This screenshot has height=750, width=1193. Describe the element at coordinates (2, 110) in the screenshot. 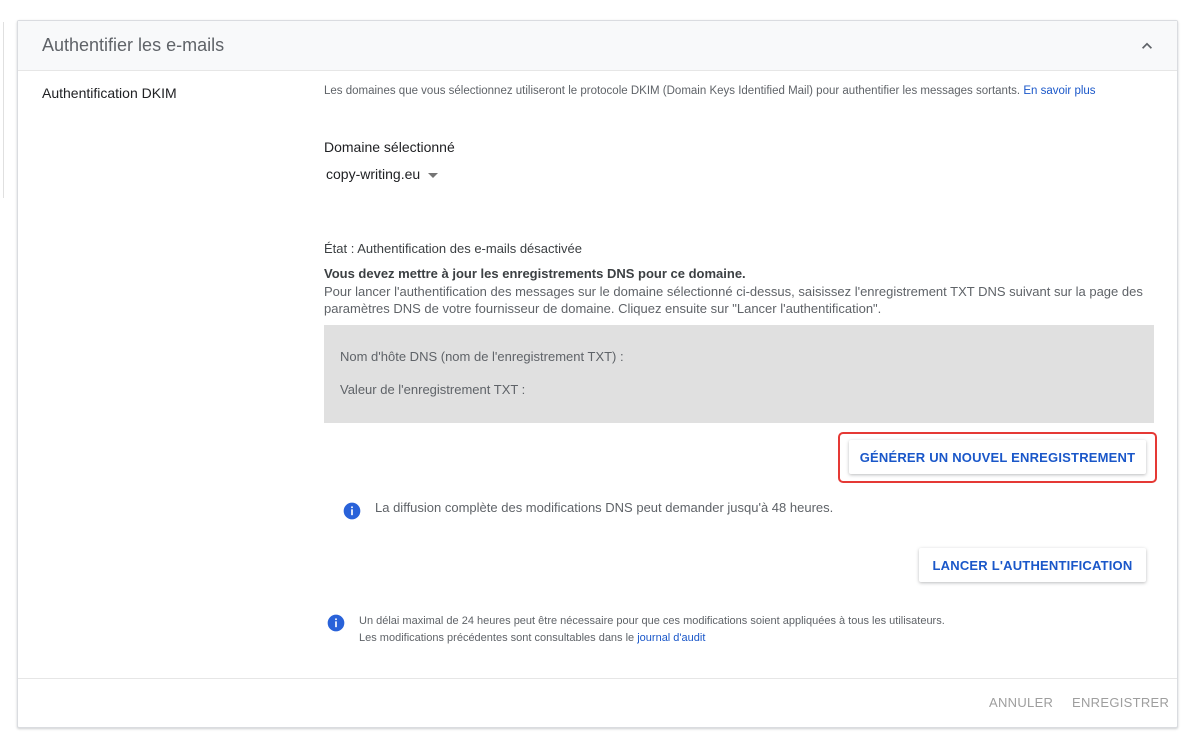

I see `left-panel-edge` at that location.